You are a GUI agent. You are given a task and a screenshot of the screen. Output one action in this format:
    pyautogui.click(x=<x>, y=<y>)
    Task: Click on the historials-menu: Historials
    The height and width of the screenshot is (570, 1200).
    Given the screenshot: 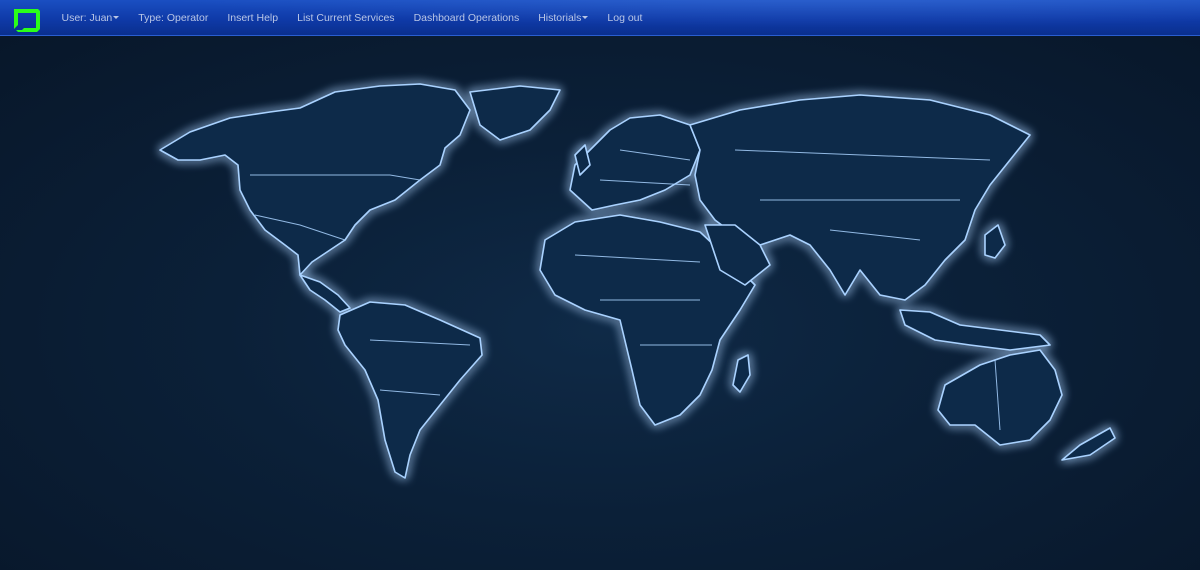 What is the action you would take?
    pyautogui.click(x=563, y=18)
    